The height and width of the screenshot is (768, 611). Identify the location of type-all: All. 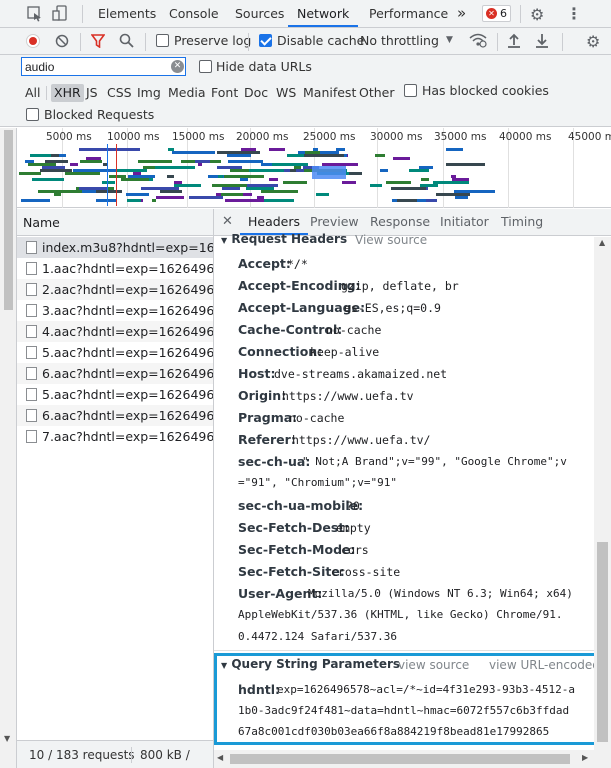
(33, 93).